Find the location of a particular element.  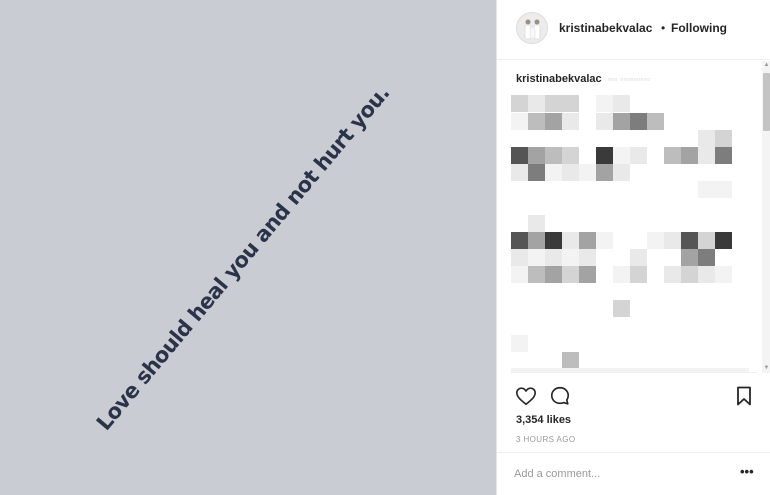

comments-scrollbar: ▲ ▼ is located at coordinates (766, 217).